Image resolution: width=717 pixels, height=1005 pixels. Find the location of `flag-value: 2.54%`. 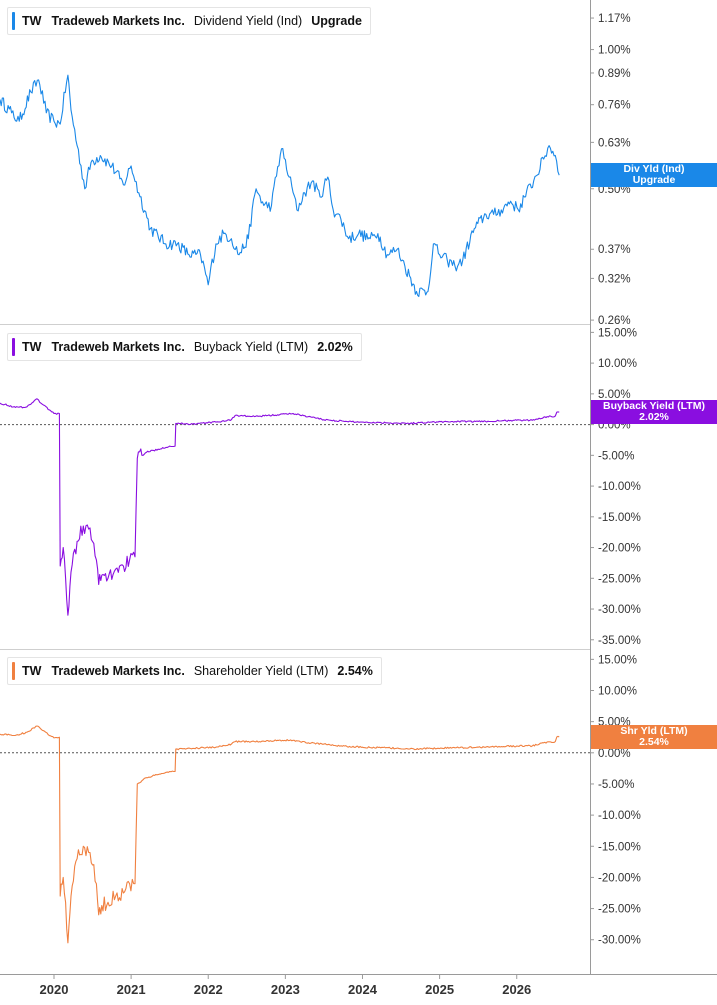

flag-value: 2.54% is located at coordinates (654, 742).